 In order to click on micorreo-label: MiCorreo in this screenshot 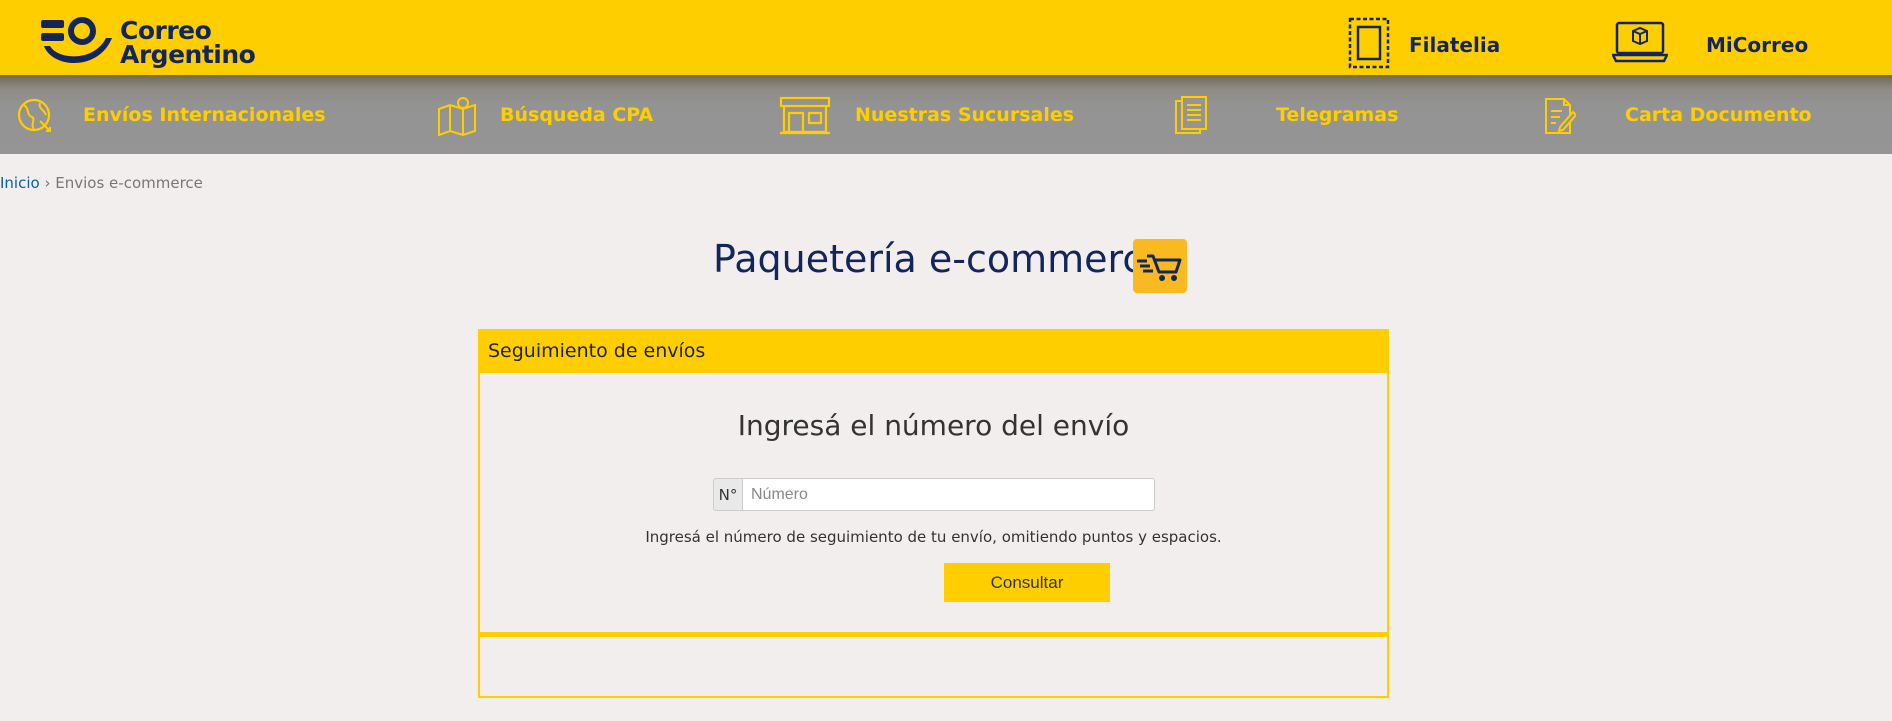, I will do `click(1757, 45)`.